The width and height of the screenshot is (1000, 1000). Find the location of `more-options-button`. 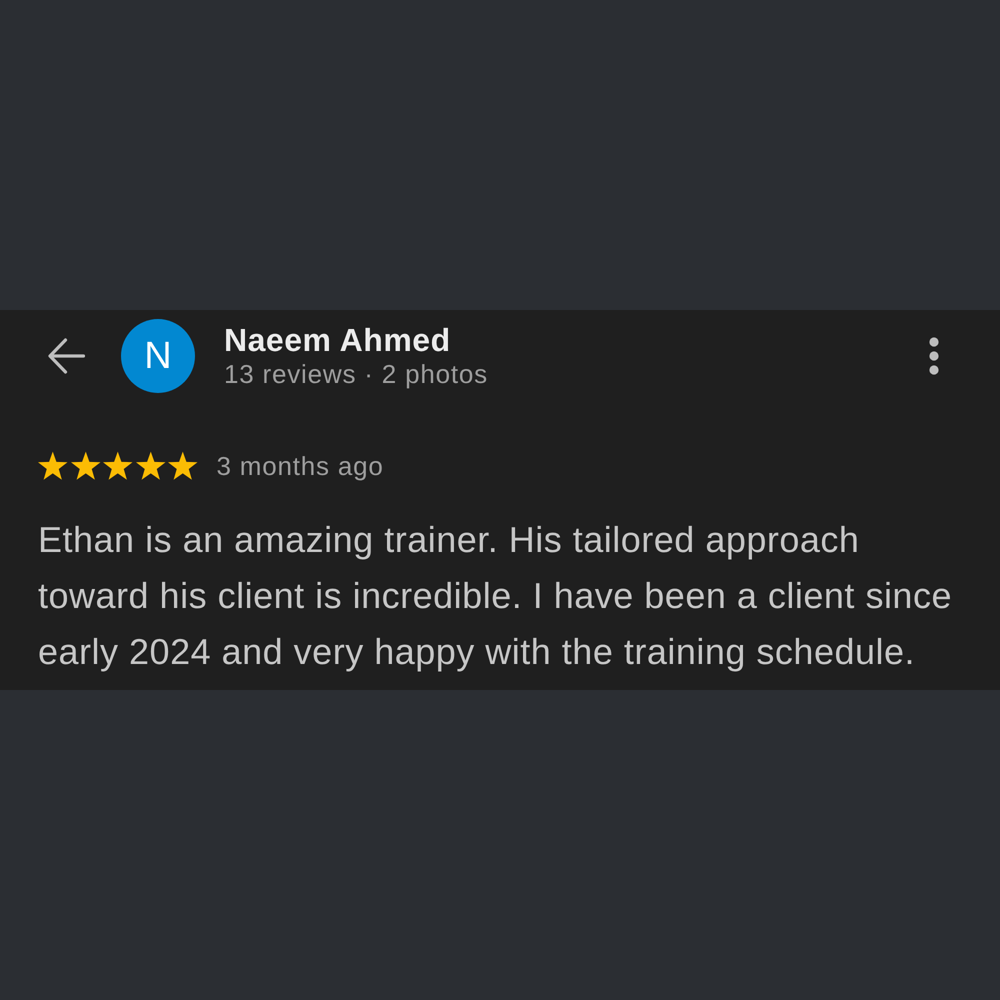

more-options-button is located at coordinates (934, 356).